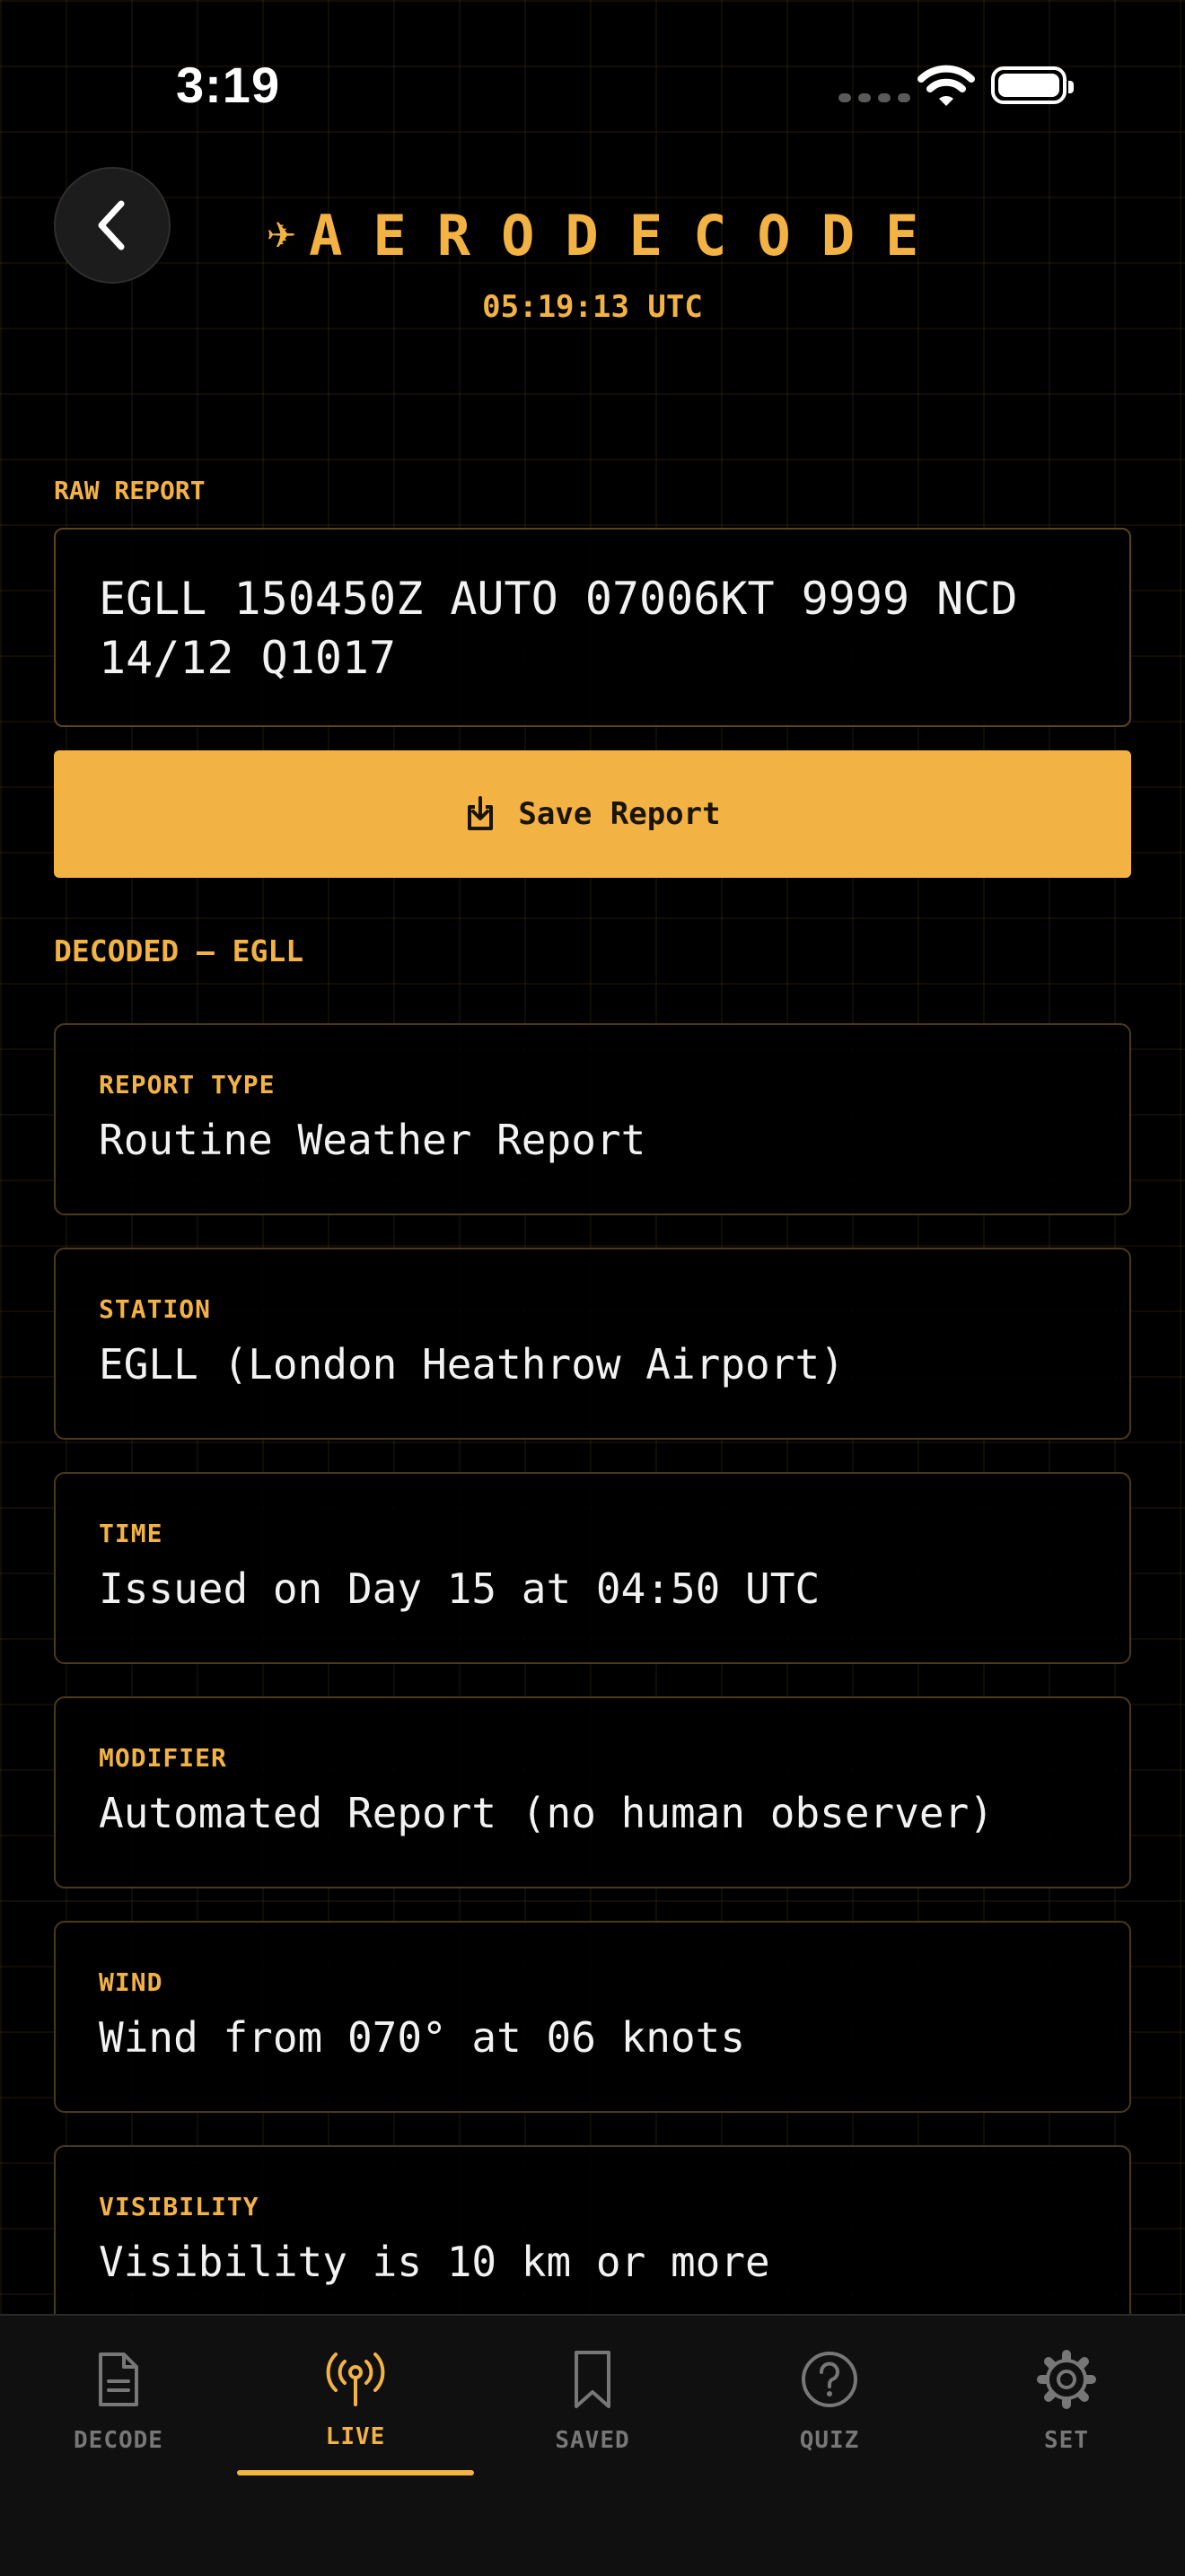 The height and width of the screenshot is (2576, 1185). Describe the element at coordinates (355, 2472) in the screenshot. I see `active-tab-indicator` at that location.